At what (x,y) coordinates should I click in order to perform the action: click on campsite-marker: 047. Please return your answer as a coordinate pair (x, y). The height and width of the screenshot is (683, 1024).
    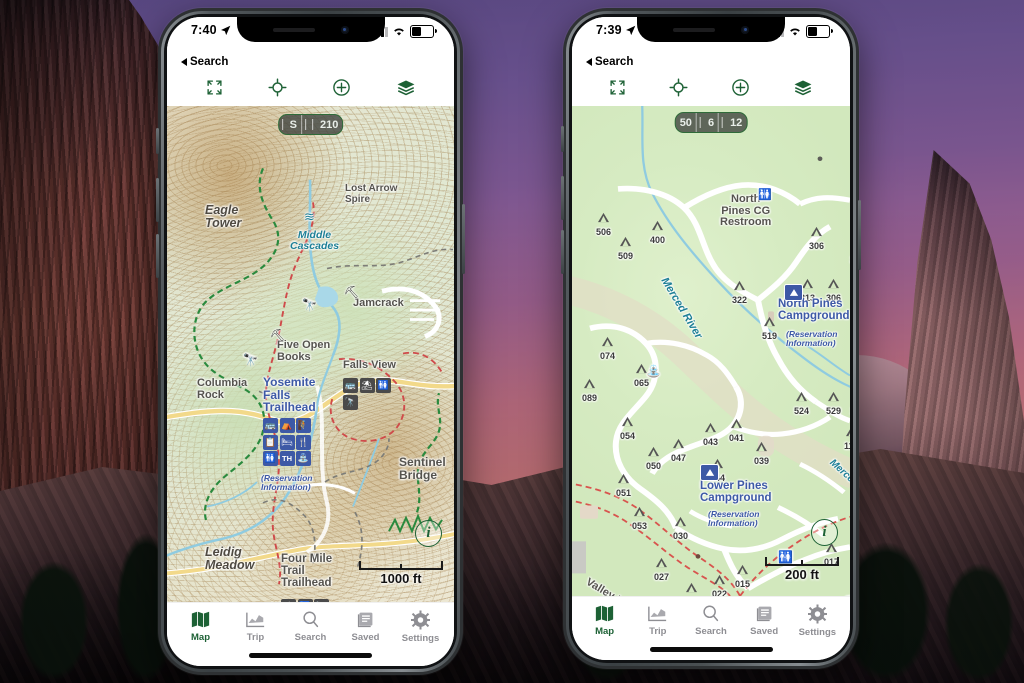
    Looking at the image, I should click on (678, 449).